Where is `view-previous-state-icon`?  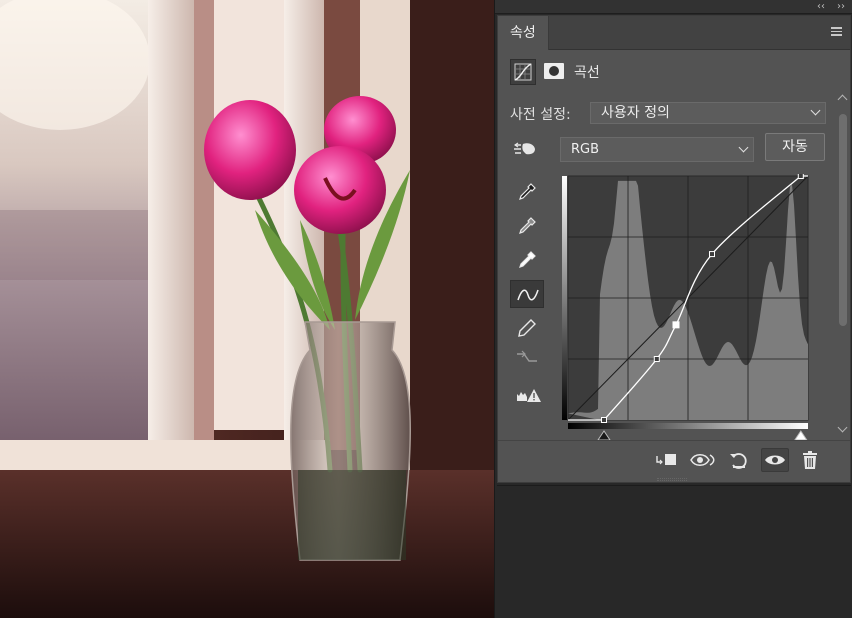 view-previous-state-icon is located at coordinates (702, 460).